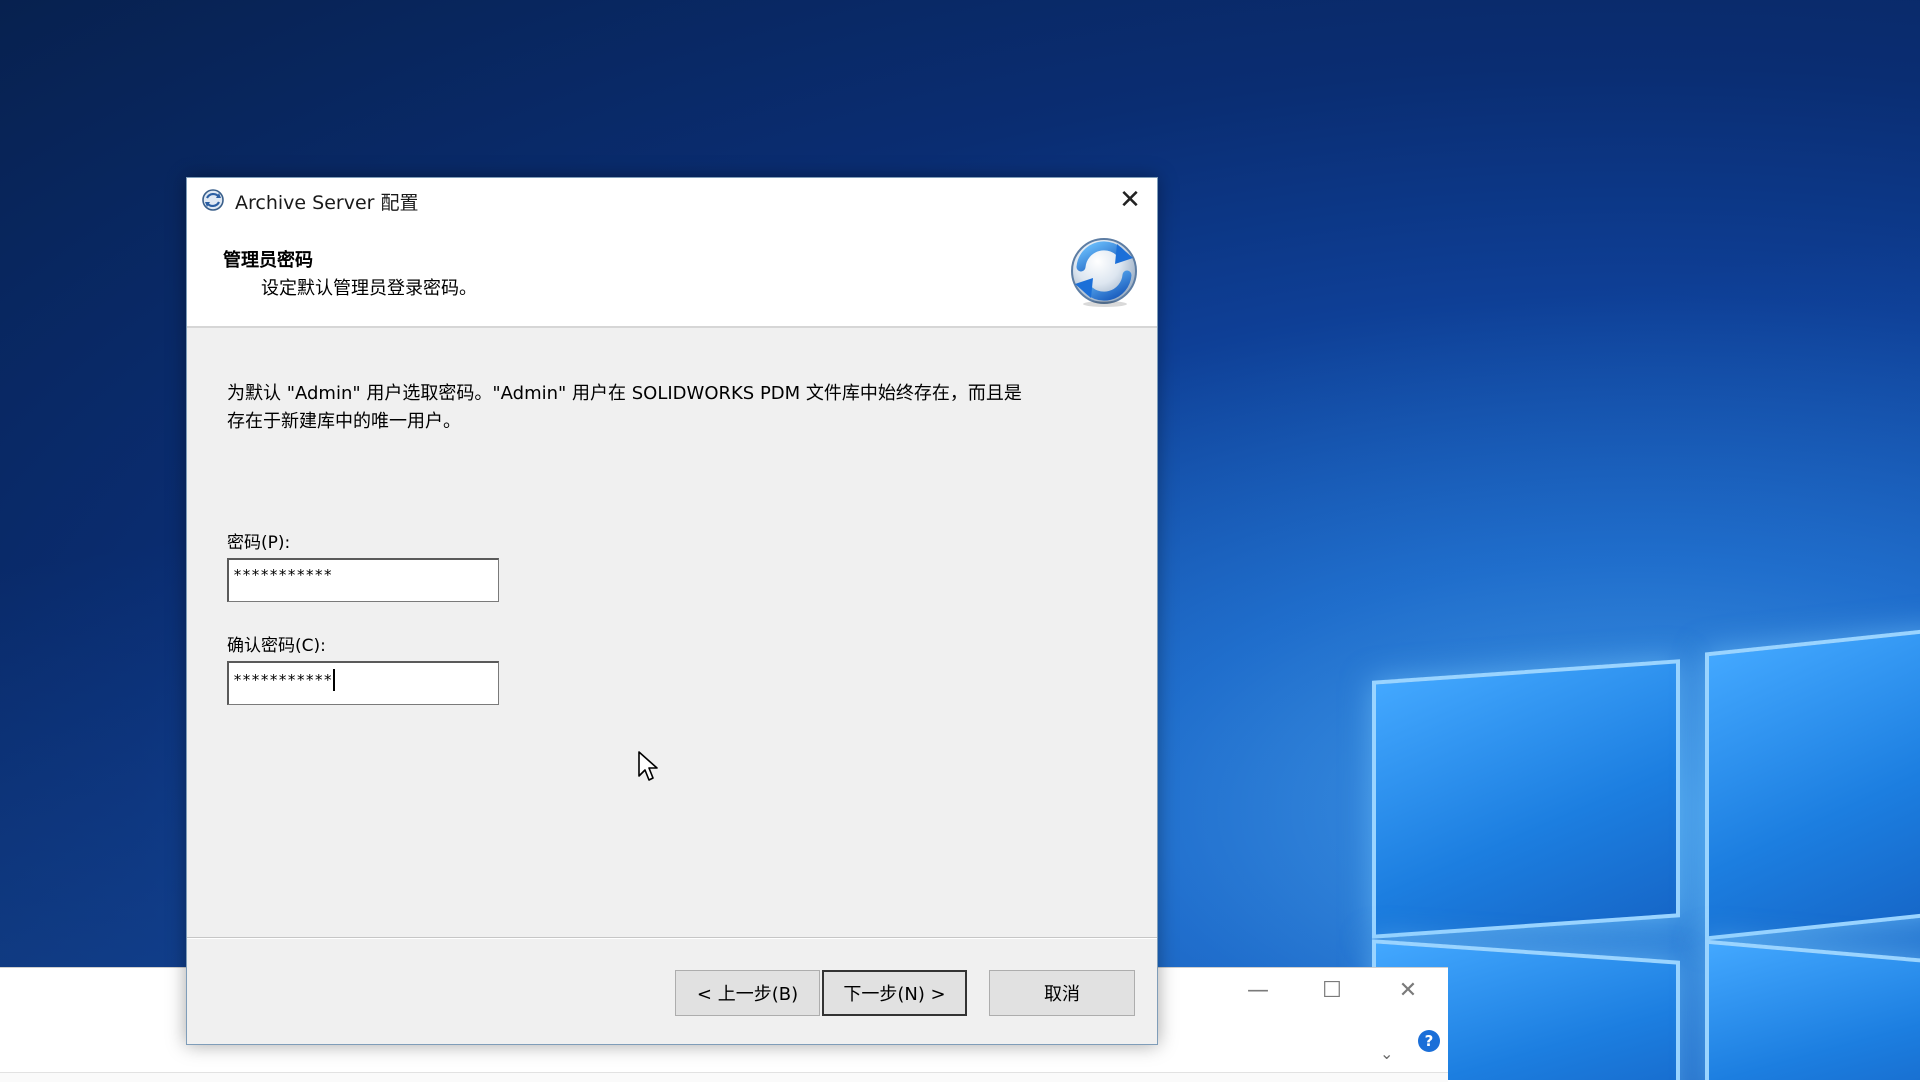 This screenshot has height=1082, width=1920. I want to click on dialog-close-button: ✕, so click(1130, 200).